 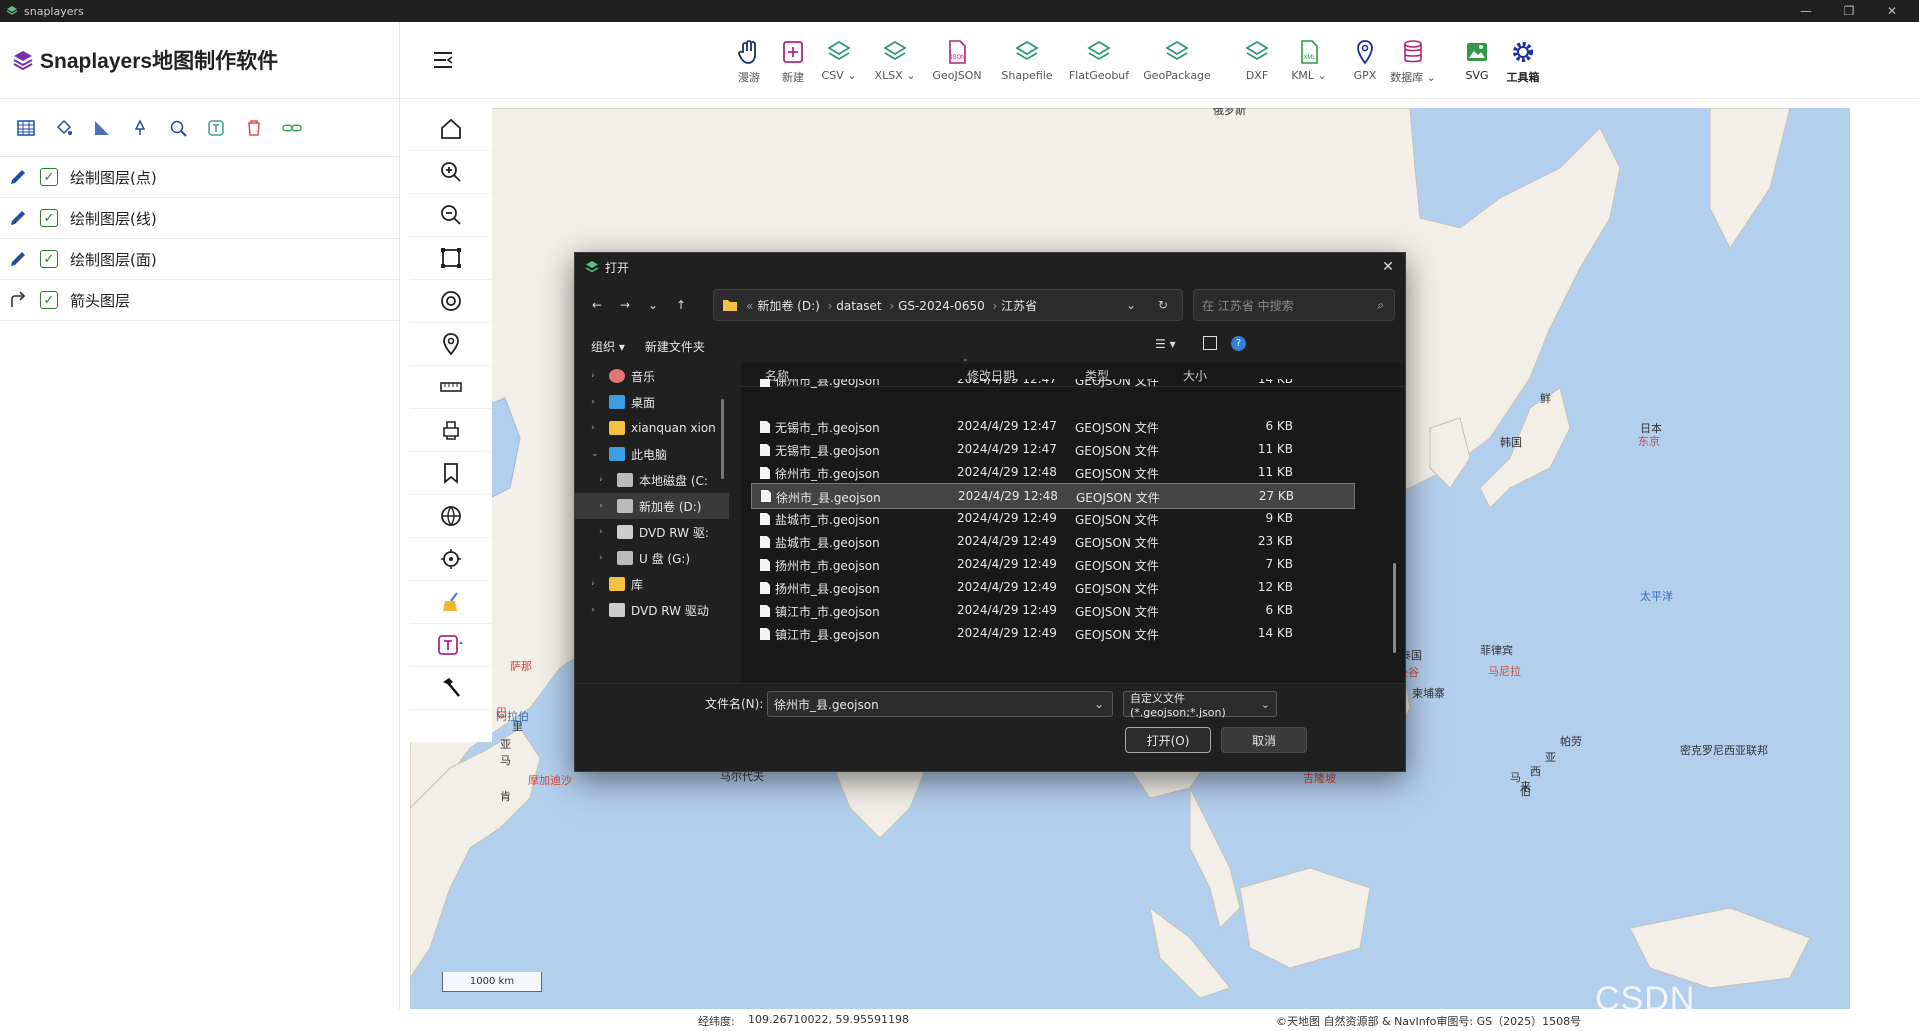 I want to click on tree-item: › DVD RW 驱动, so click(x=652, y=610).